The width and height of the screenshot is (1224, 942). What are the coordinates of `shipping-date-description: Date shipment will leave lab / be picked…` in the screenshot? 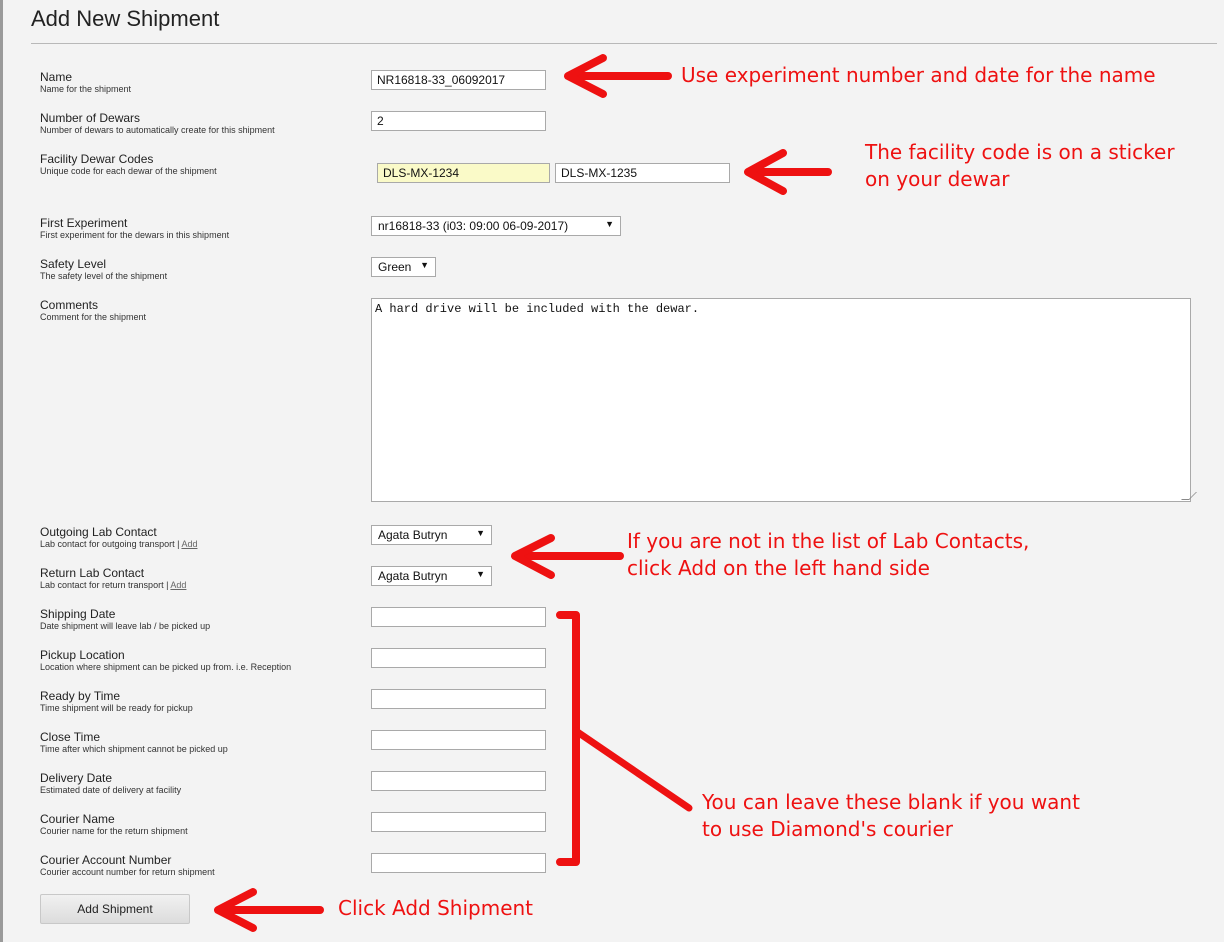 It's located at (125, 626).